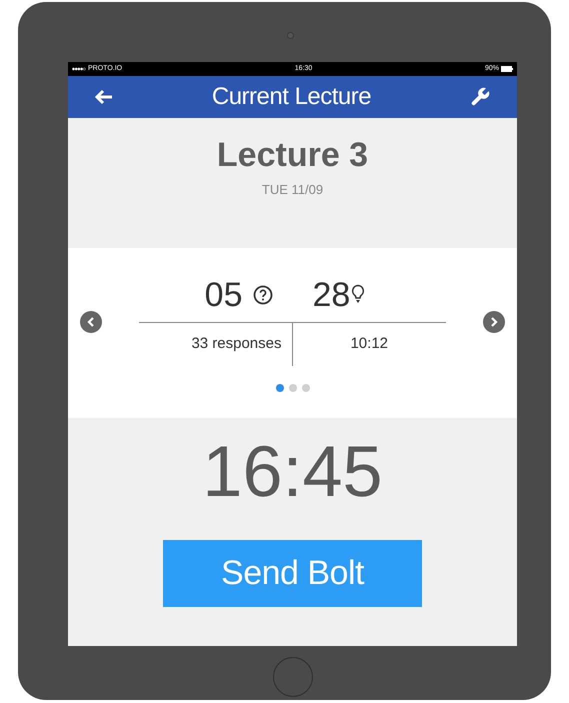 The width and height of the screenshot is (569, 703). Describe the element at coordinates (293, 190) in the screenshot. I see `lecture-date: TUE 11/09` at that location.